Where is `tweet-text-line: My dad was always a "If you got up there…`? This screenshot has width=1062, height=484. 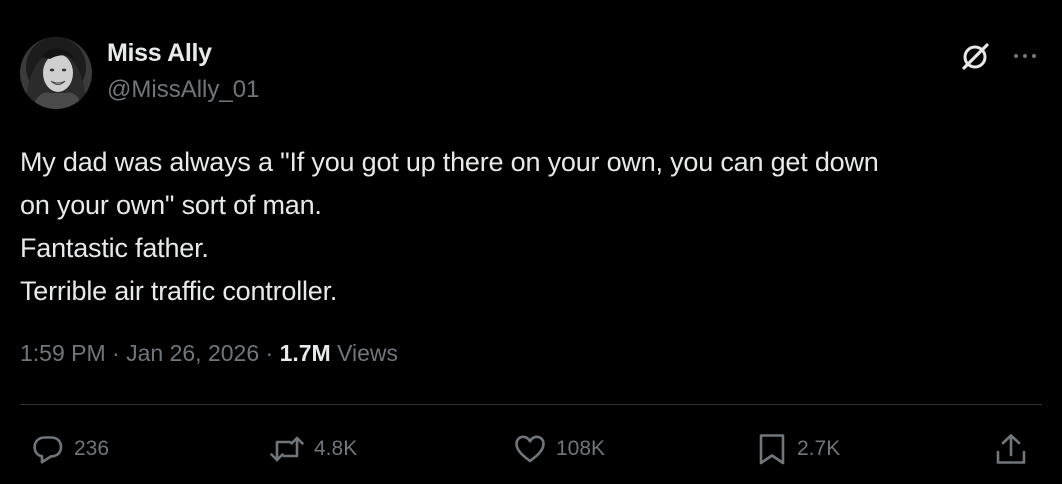
tweet-text-line: My dad was always a "If you got up there… is located at coordinates (449, 162).